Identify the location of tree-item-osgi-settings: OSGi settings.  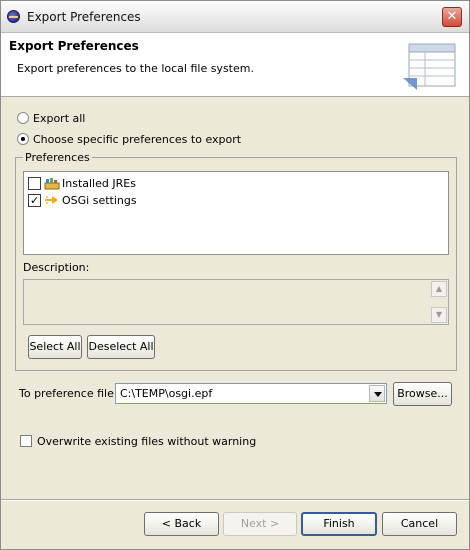
(82, 200).